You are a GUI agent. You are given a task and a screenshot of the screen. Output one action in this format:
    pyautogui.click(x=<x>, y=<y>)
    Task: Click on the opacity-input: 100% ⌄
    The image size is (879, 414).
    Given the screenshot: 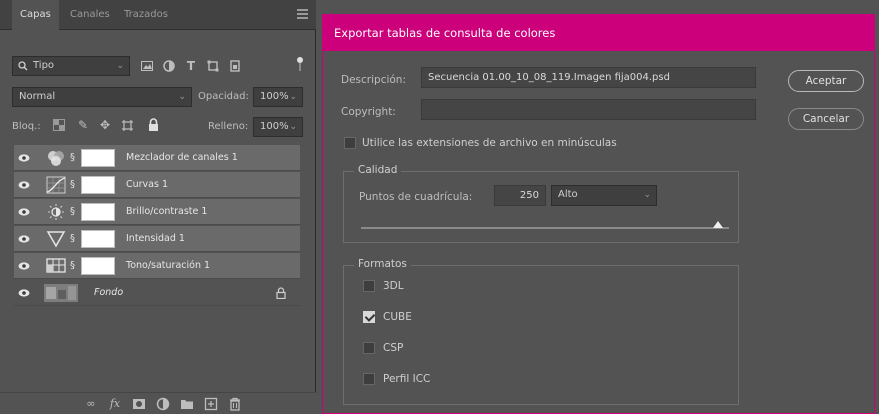 What is the action you would take?
    pyautogui.click(x=278, y=97)
    